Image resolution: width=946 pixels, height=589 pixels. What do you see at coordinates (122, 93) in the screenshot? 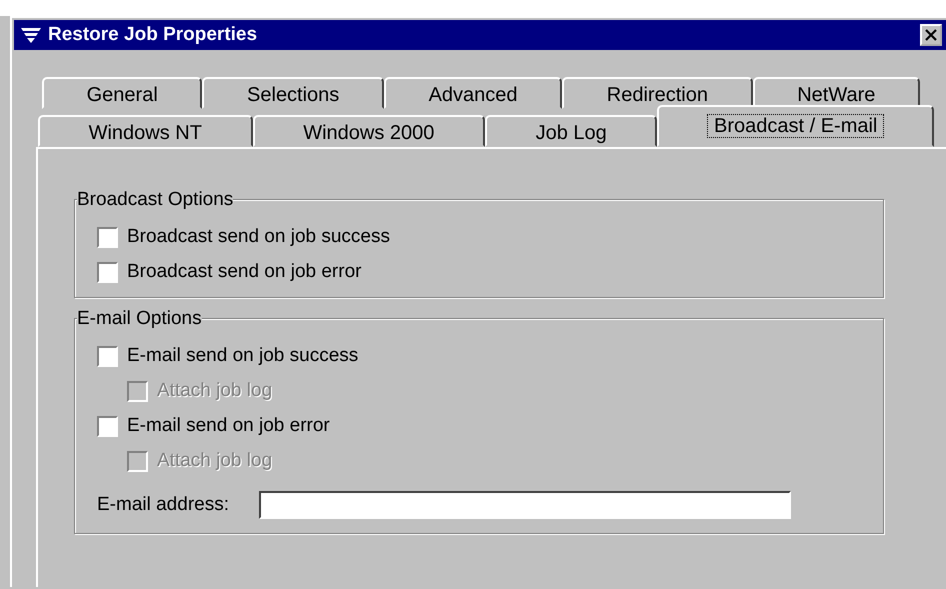
I see `tab: General` at bounding box center [122, 93].